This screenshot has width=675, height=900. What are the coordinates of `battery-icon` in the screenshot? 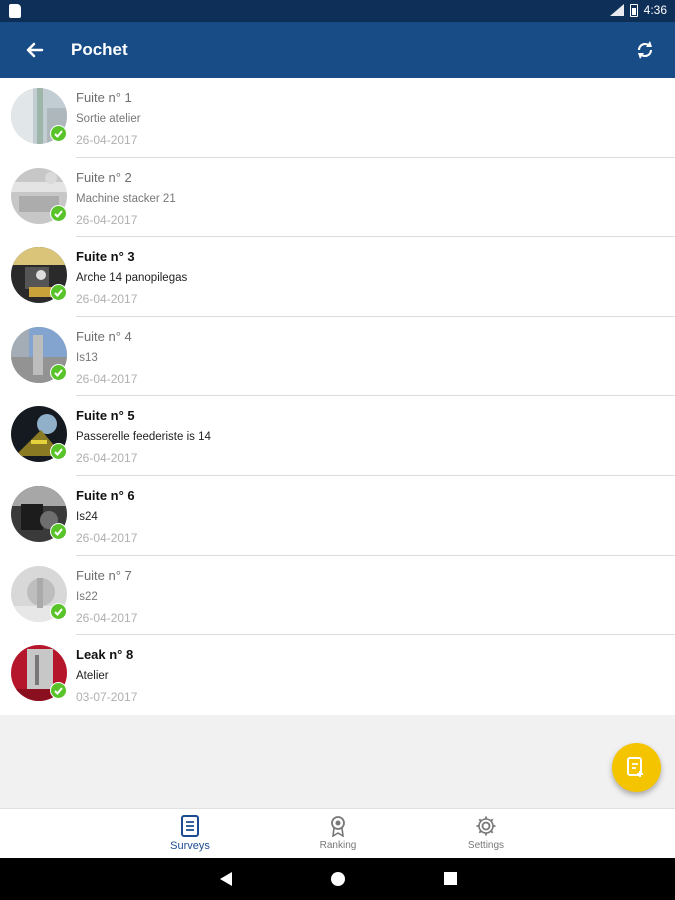 It's located at (633, 10).